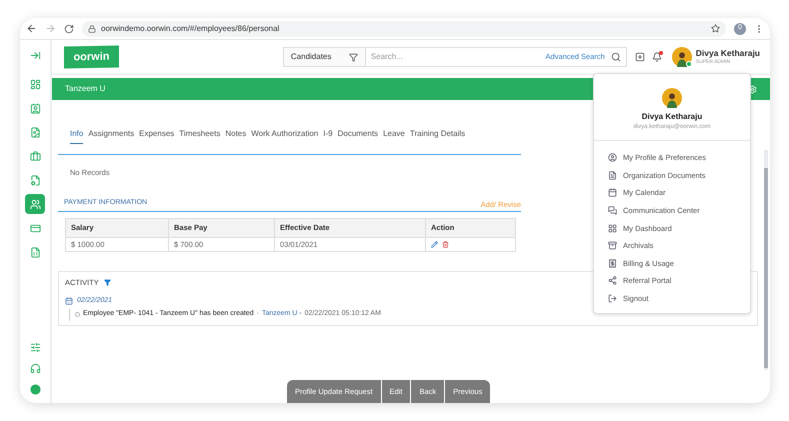  What do you see at coordinates (35, 55) in the screenshot?
I see `expand-icon` at bounding box center [35, 55].